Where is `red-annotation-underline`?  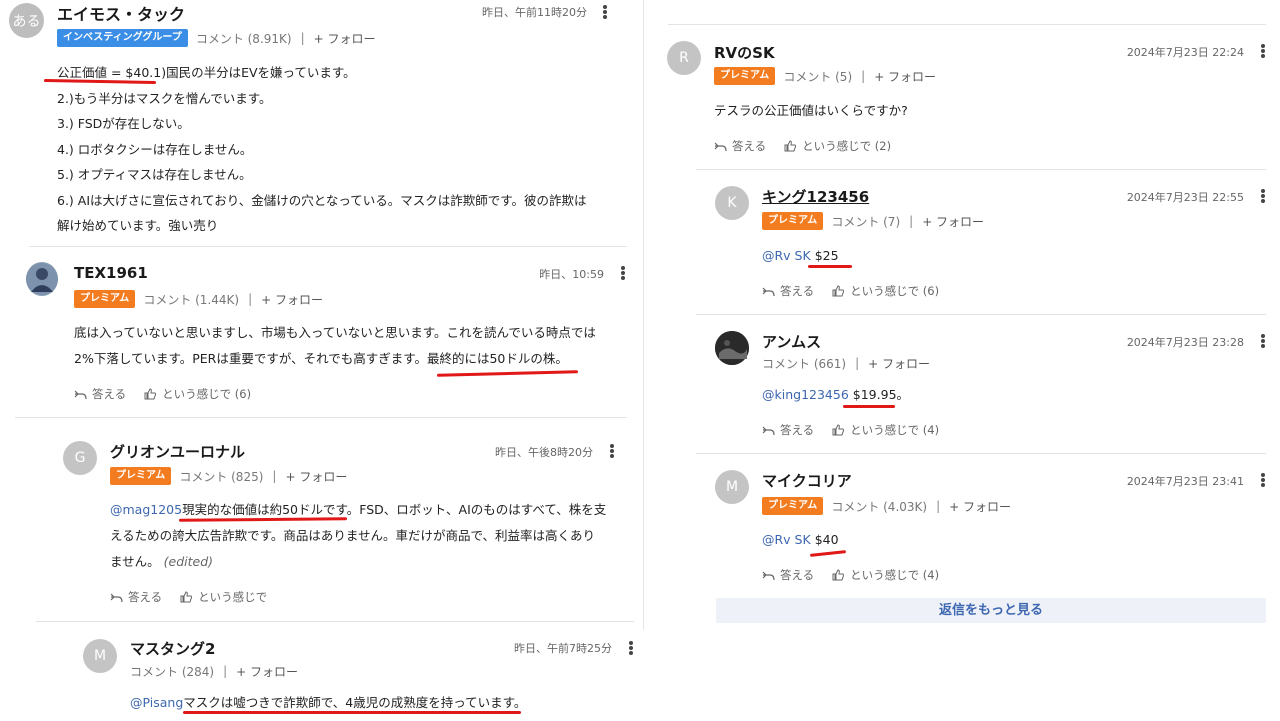 red-annotation-underline is located at coordinates (869, 406).